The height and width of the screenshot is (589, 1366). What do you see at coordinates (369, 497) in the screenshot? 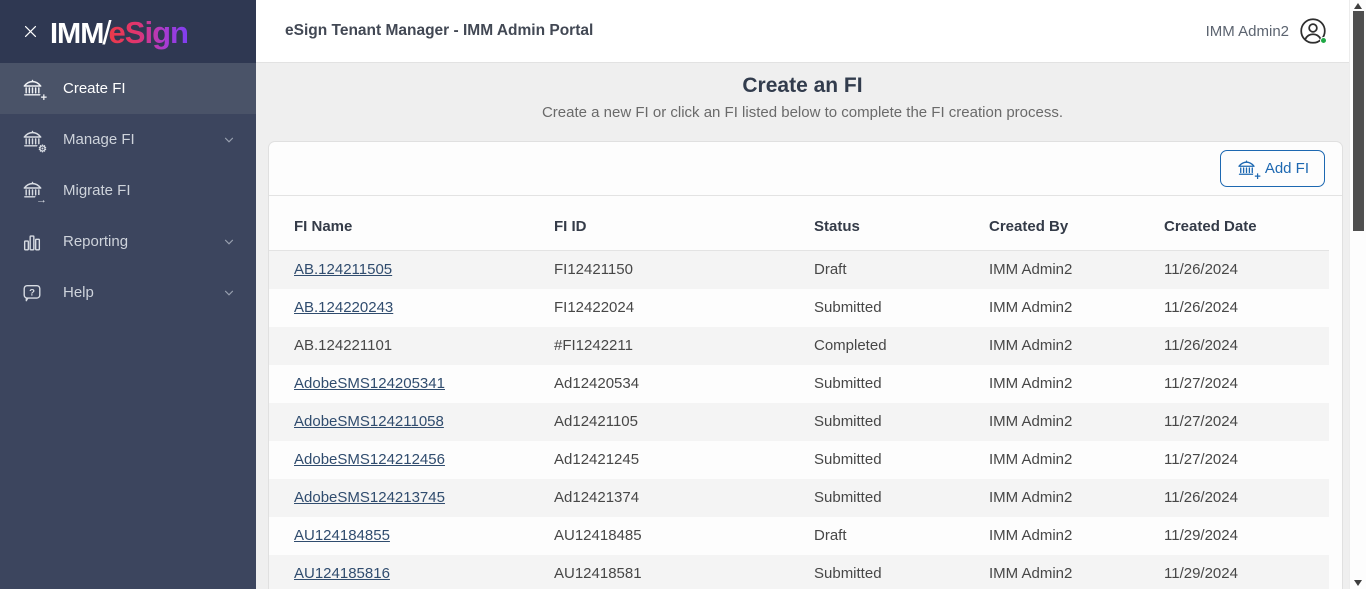
I see `fi-name-link: AdobeSMS124213745` at bounding box center [369, 497].